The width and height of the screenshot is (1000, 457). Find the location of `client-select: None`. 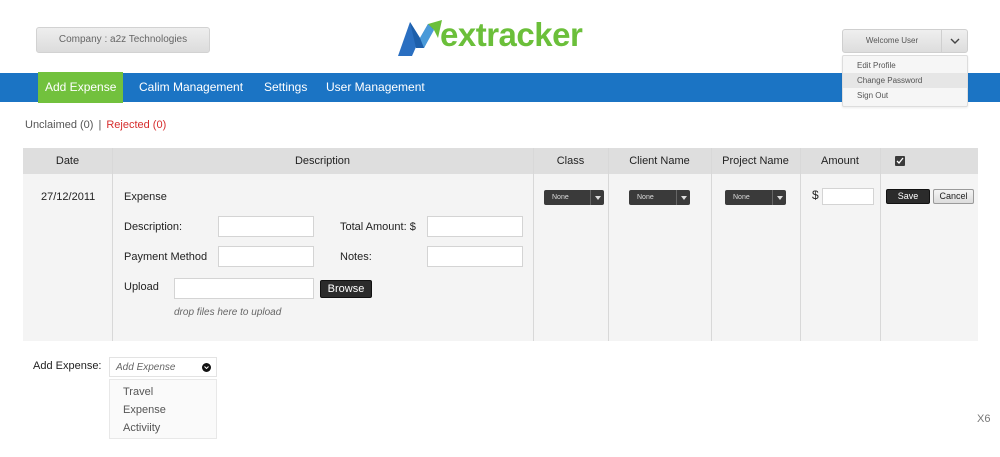

client-select: None is located at coordinates (659, 197).